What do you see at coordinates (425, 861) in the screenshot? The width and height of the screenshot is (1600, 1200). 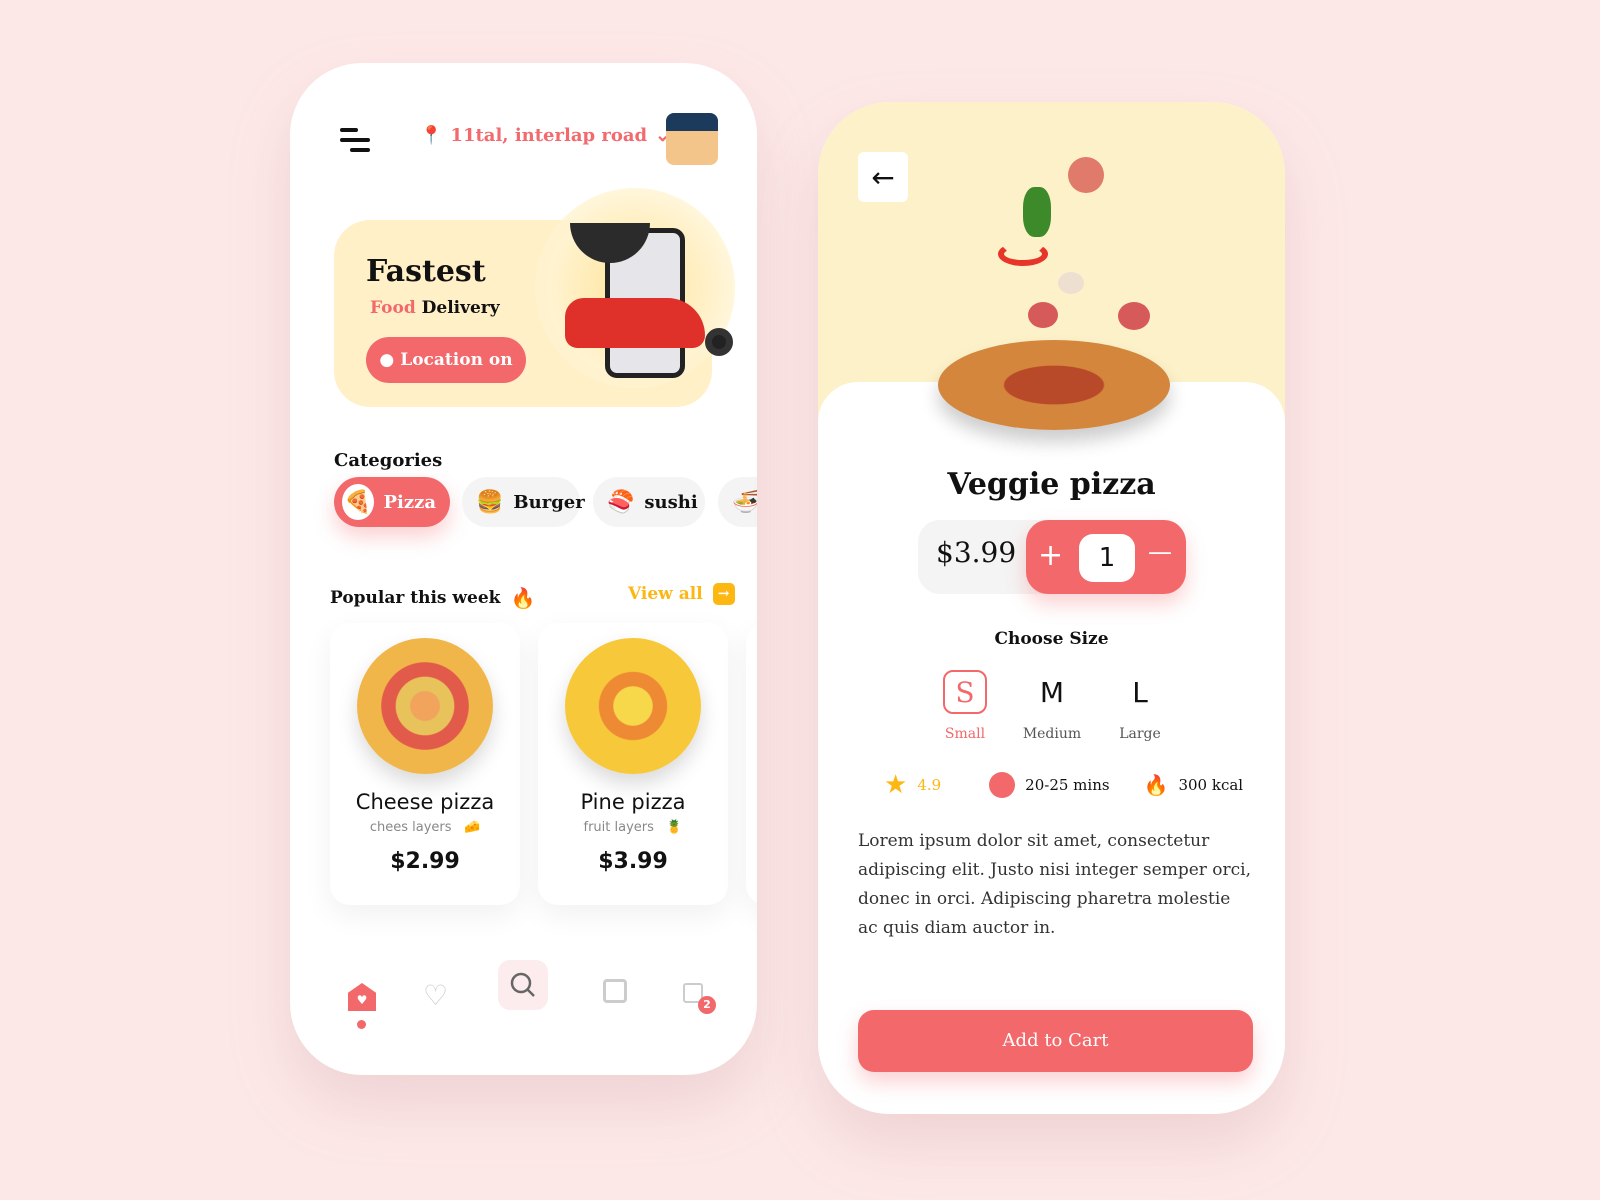 I see `item-price: $2.99` at bounding box center [425, 861].